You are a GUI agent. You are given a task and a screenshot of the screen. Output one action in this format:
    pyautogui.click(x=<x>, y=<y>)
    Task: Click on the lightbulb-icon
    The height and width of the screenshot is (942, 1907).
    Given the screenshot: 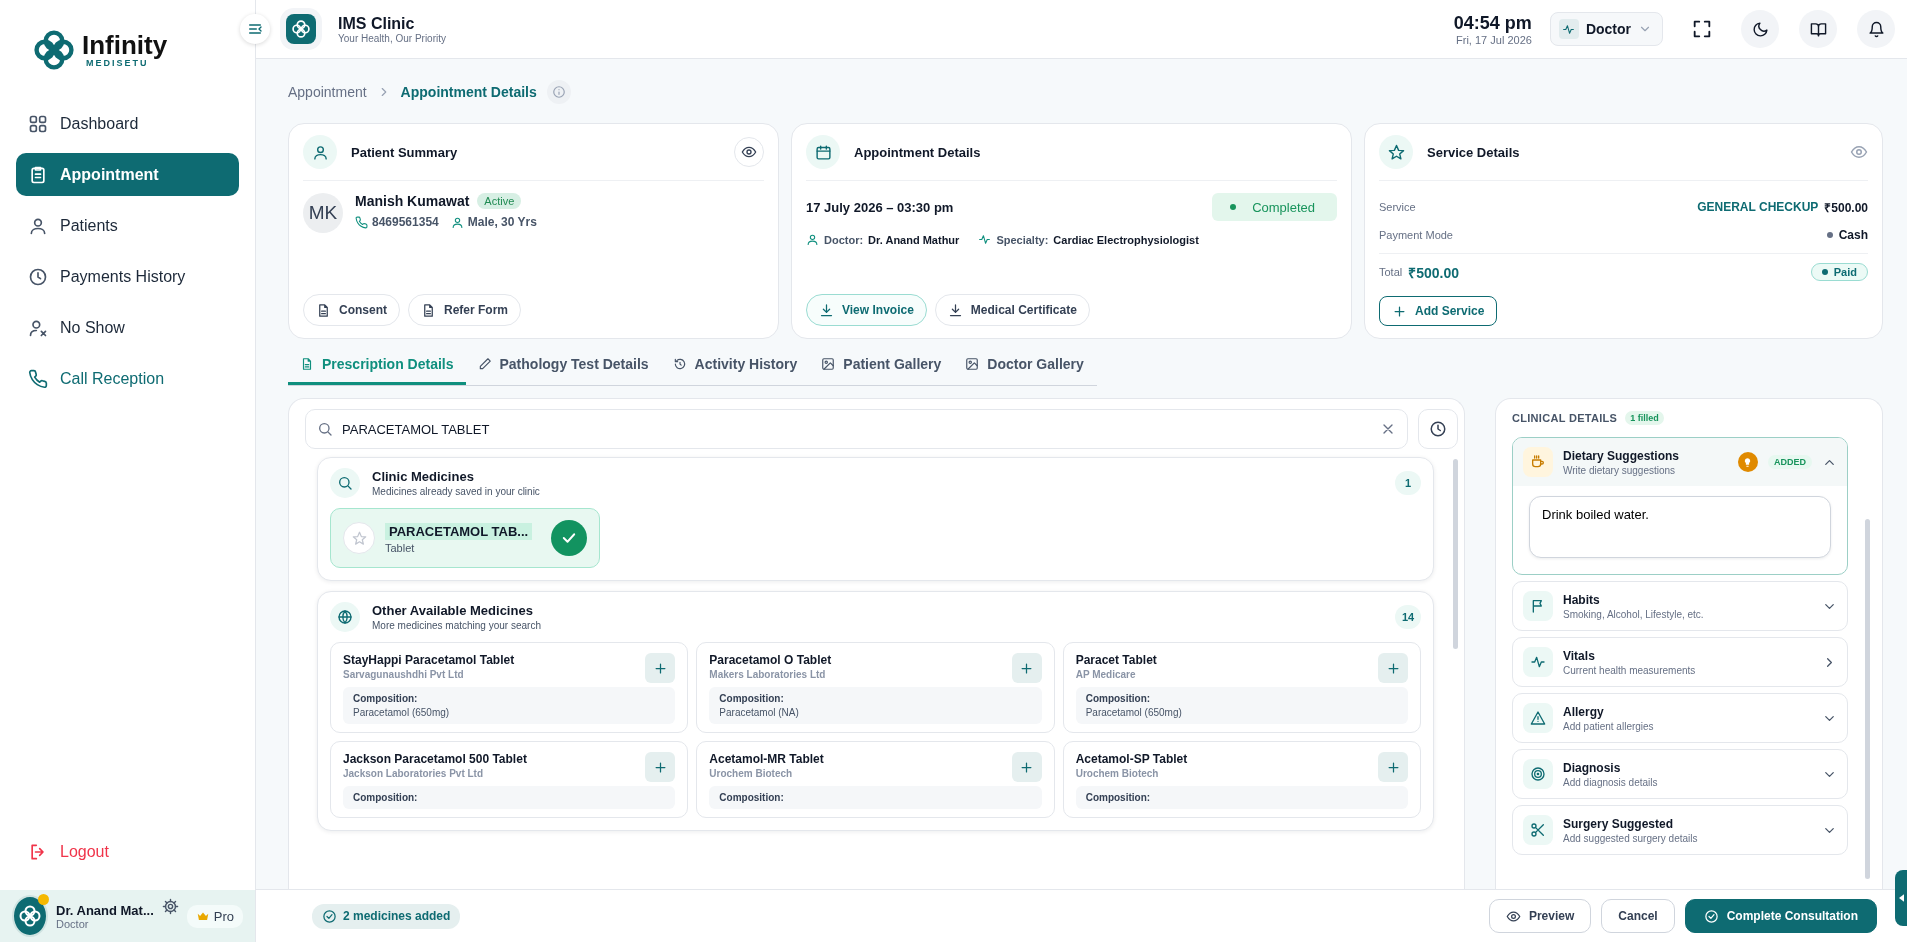 What is the action you would take?
    pyautogui.click(x=1748, y=462)
    